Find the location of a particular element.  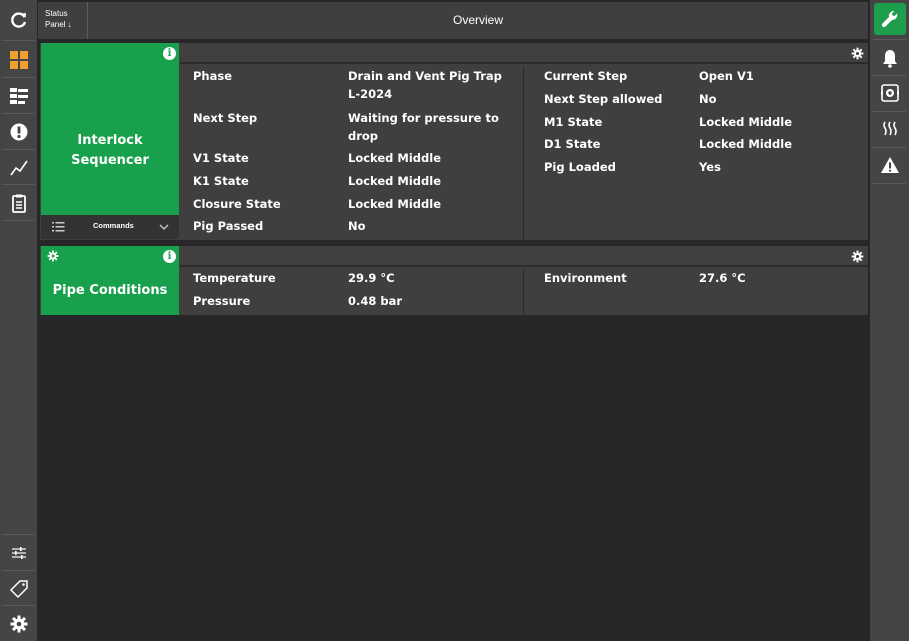

value-pressure: 0.48 bar is located at coordinates (375, 301).